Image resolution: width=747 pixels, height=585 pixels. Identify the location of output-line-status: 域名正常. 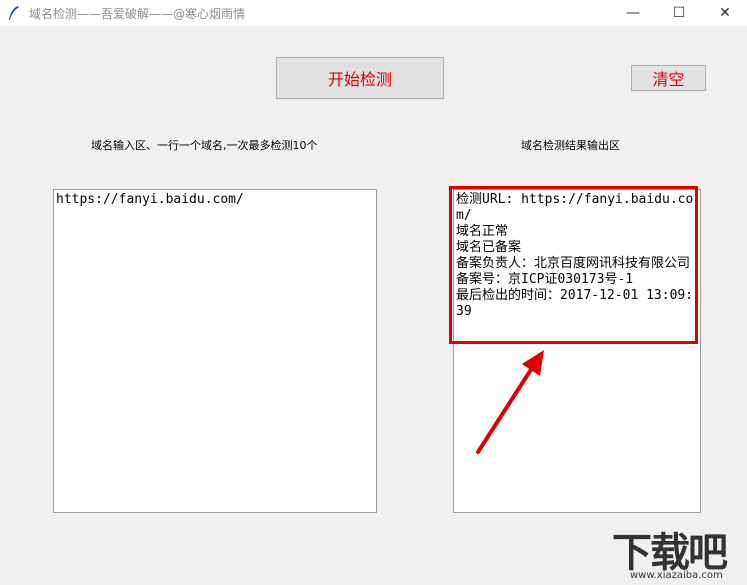
(482, 231).